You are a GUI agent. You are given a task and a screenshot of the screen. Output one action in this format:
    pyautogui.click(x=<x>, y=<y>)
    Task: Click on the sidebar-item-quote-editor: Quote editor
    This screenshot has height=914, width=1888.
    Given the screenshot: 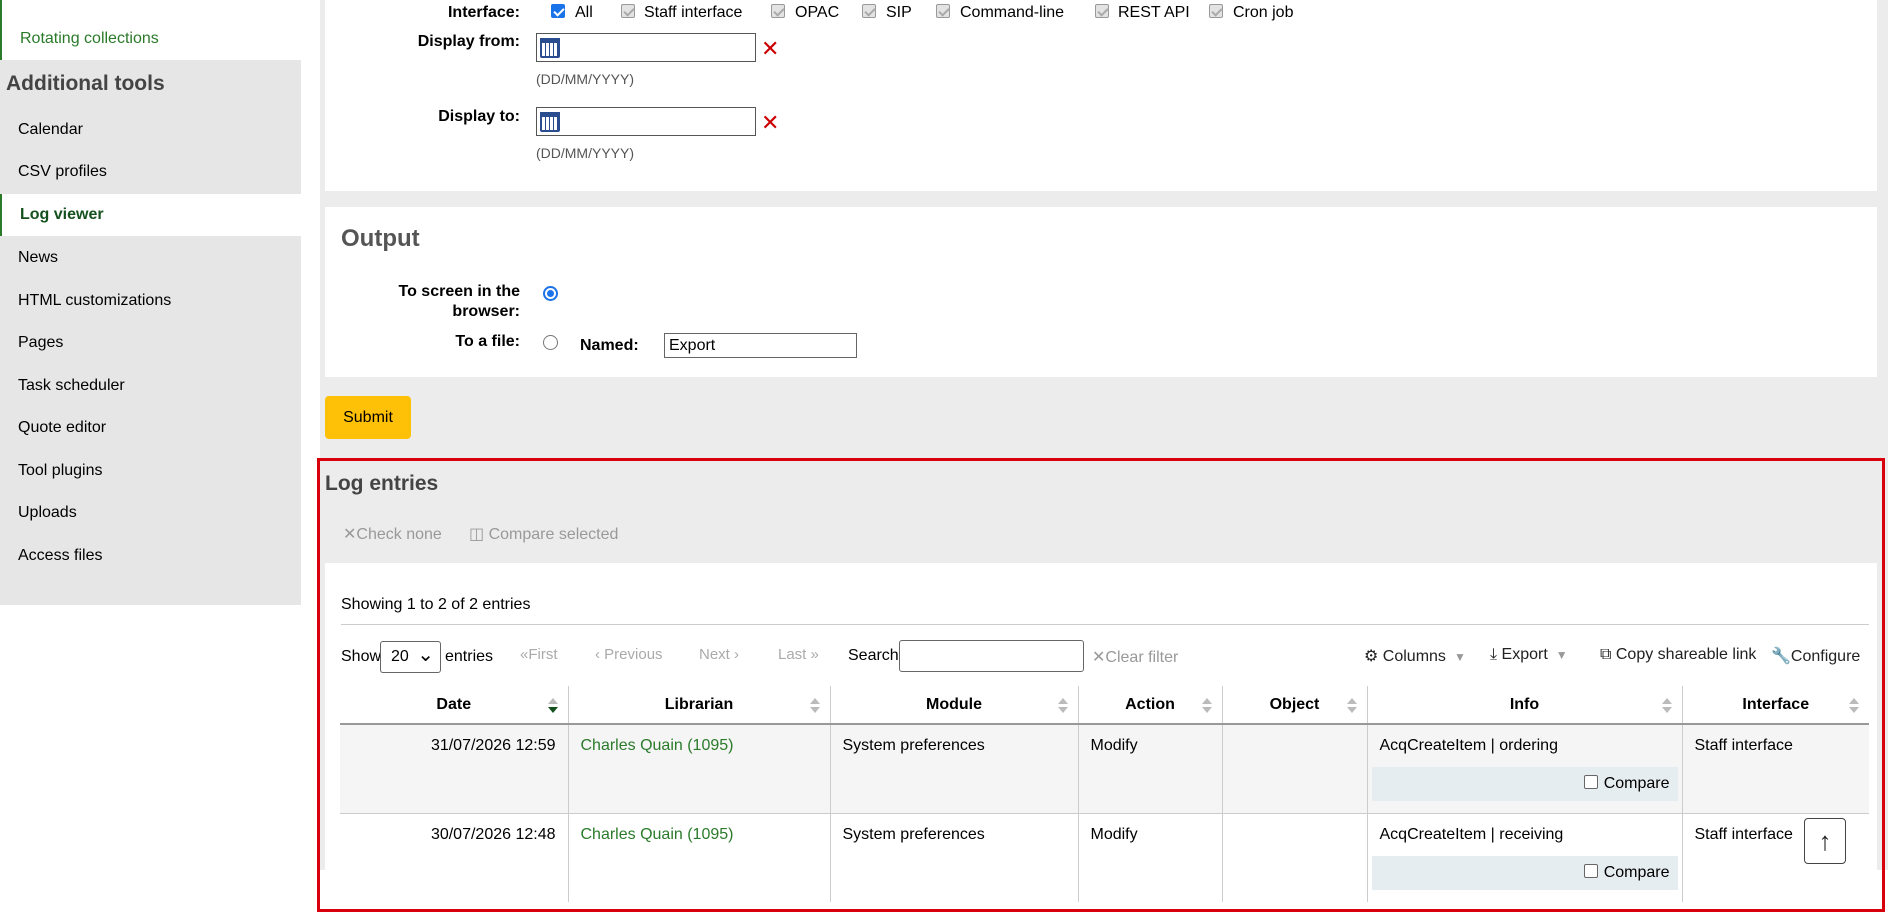 What is the action you would take?
    pyautogui.click(x=150, y=428)
    